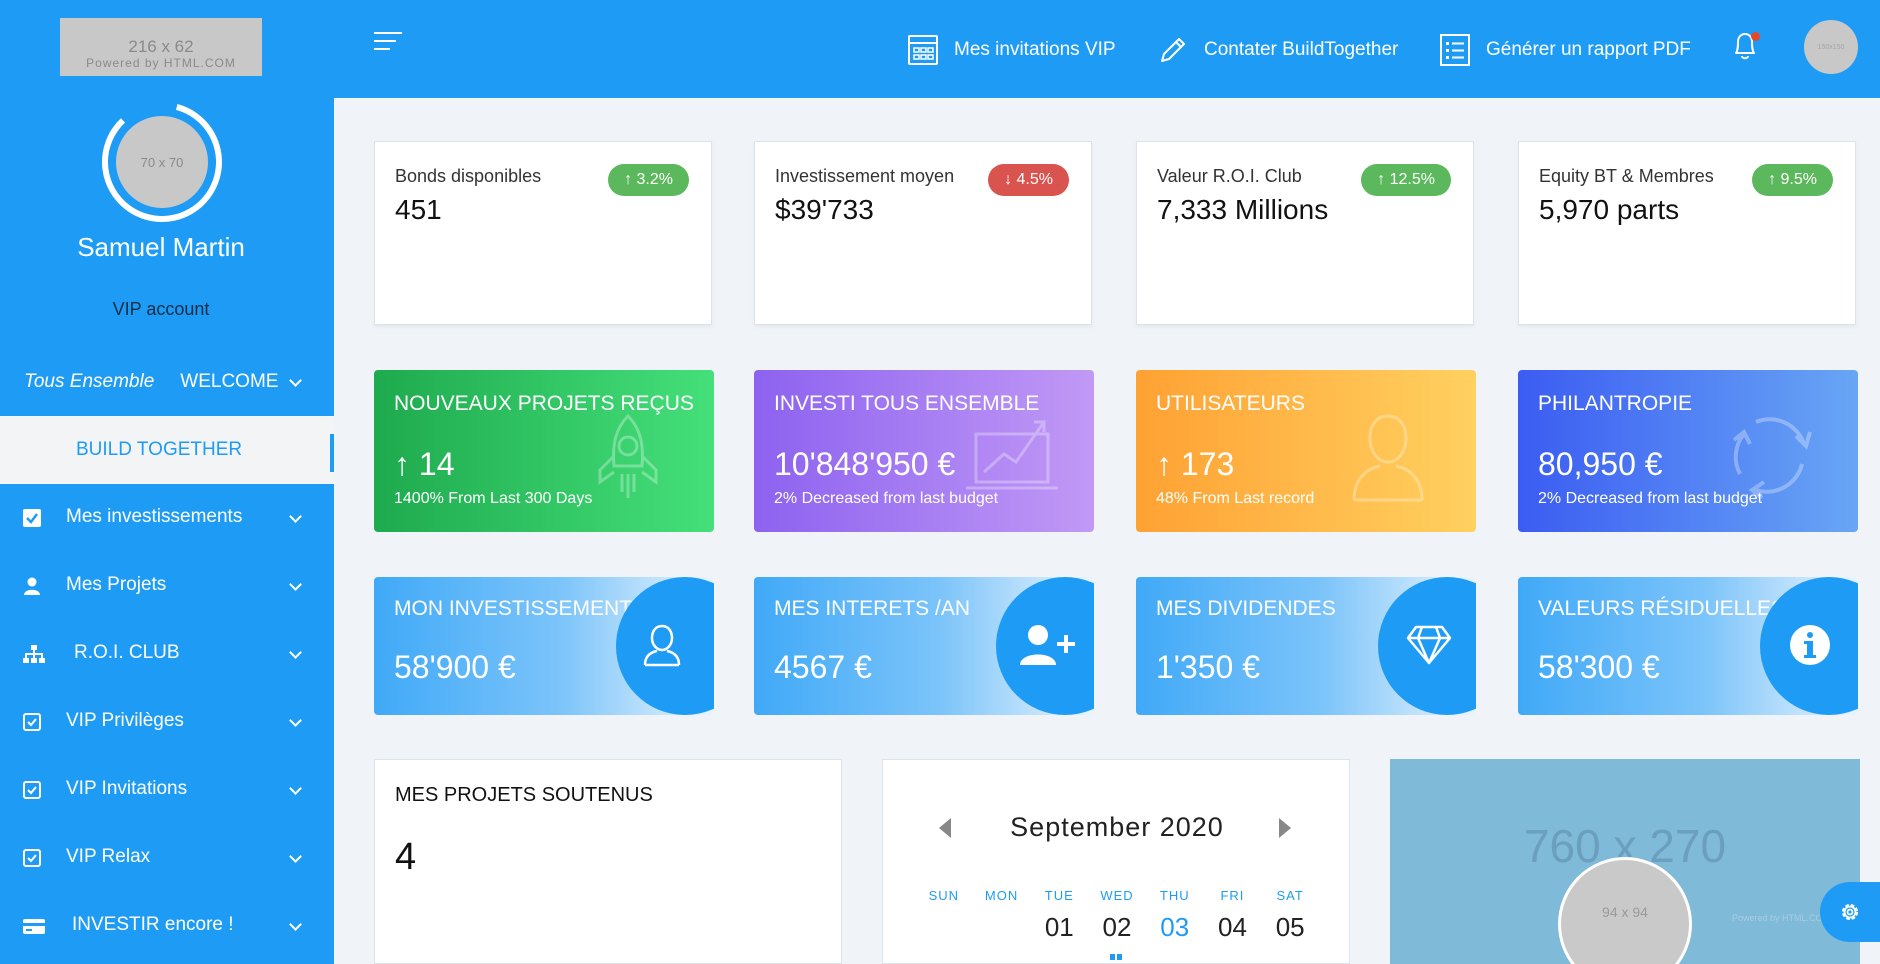 The width and height of the screenshot is (1880, 964). What do you see at coordinates (1626, 176) in the screenshot?
I see `stat-label: Equity BT & Membres` at bounding box center [1626, 176].